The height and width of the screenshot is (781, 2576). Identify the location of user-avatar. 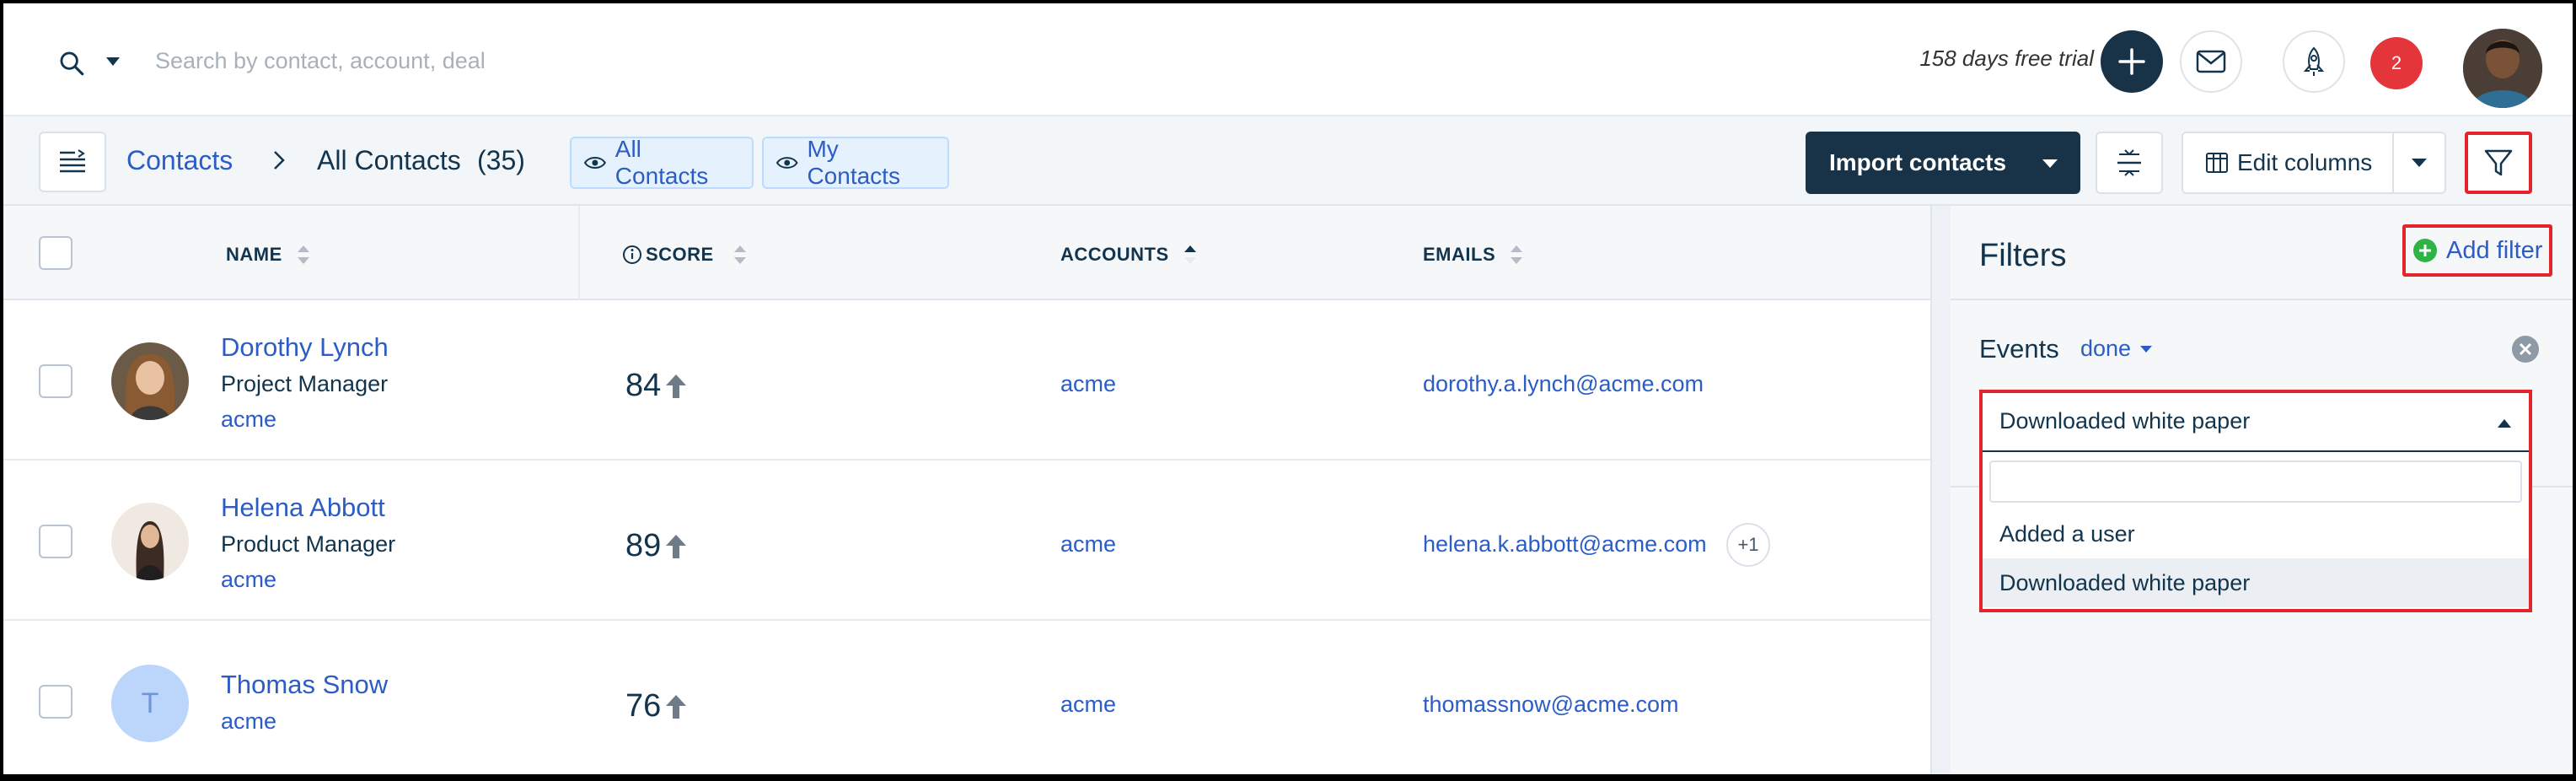
(2502, 69).